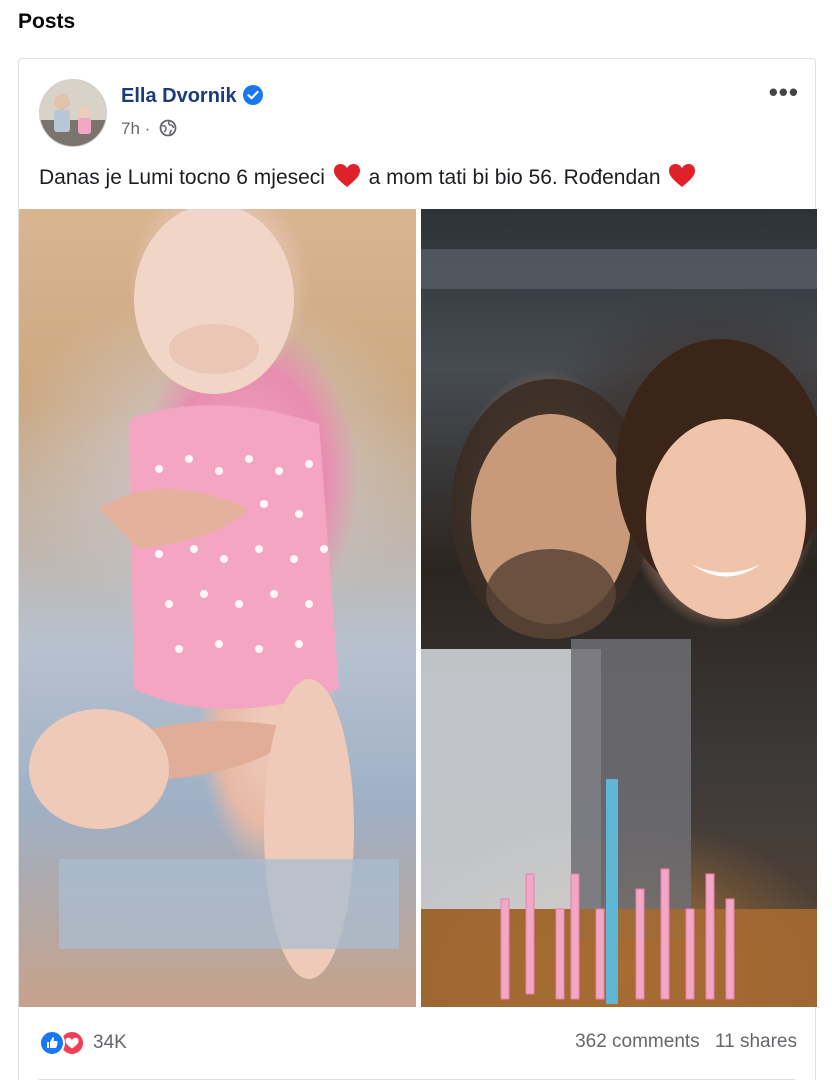 The height and width of the screenshot is (1080, 832). Describe the element at coordinates (47, 21) in the screenshot. I see `posts-heading: Posts` at that location.